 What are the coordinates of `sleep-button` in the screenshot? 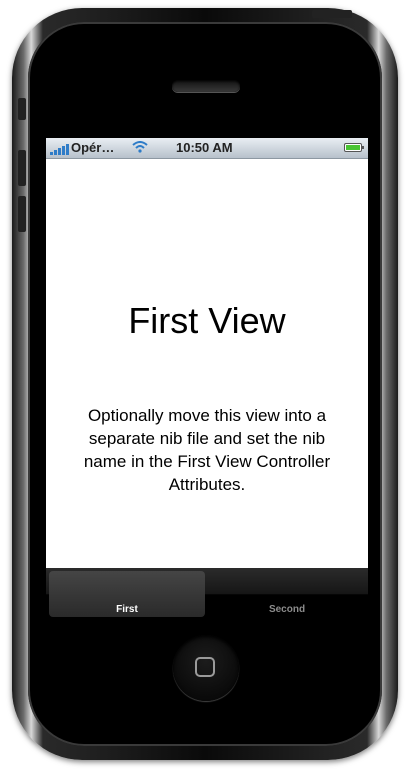 It's located at (332, 14).